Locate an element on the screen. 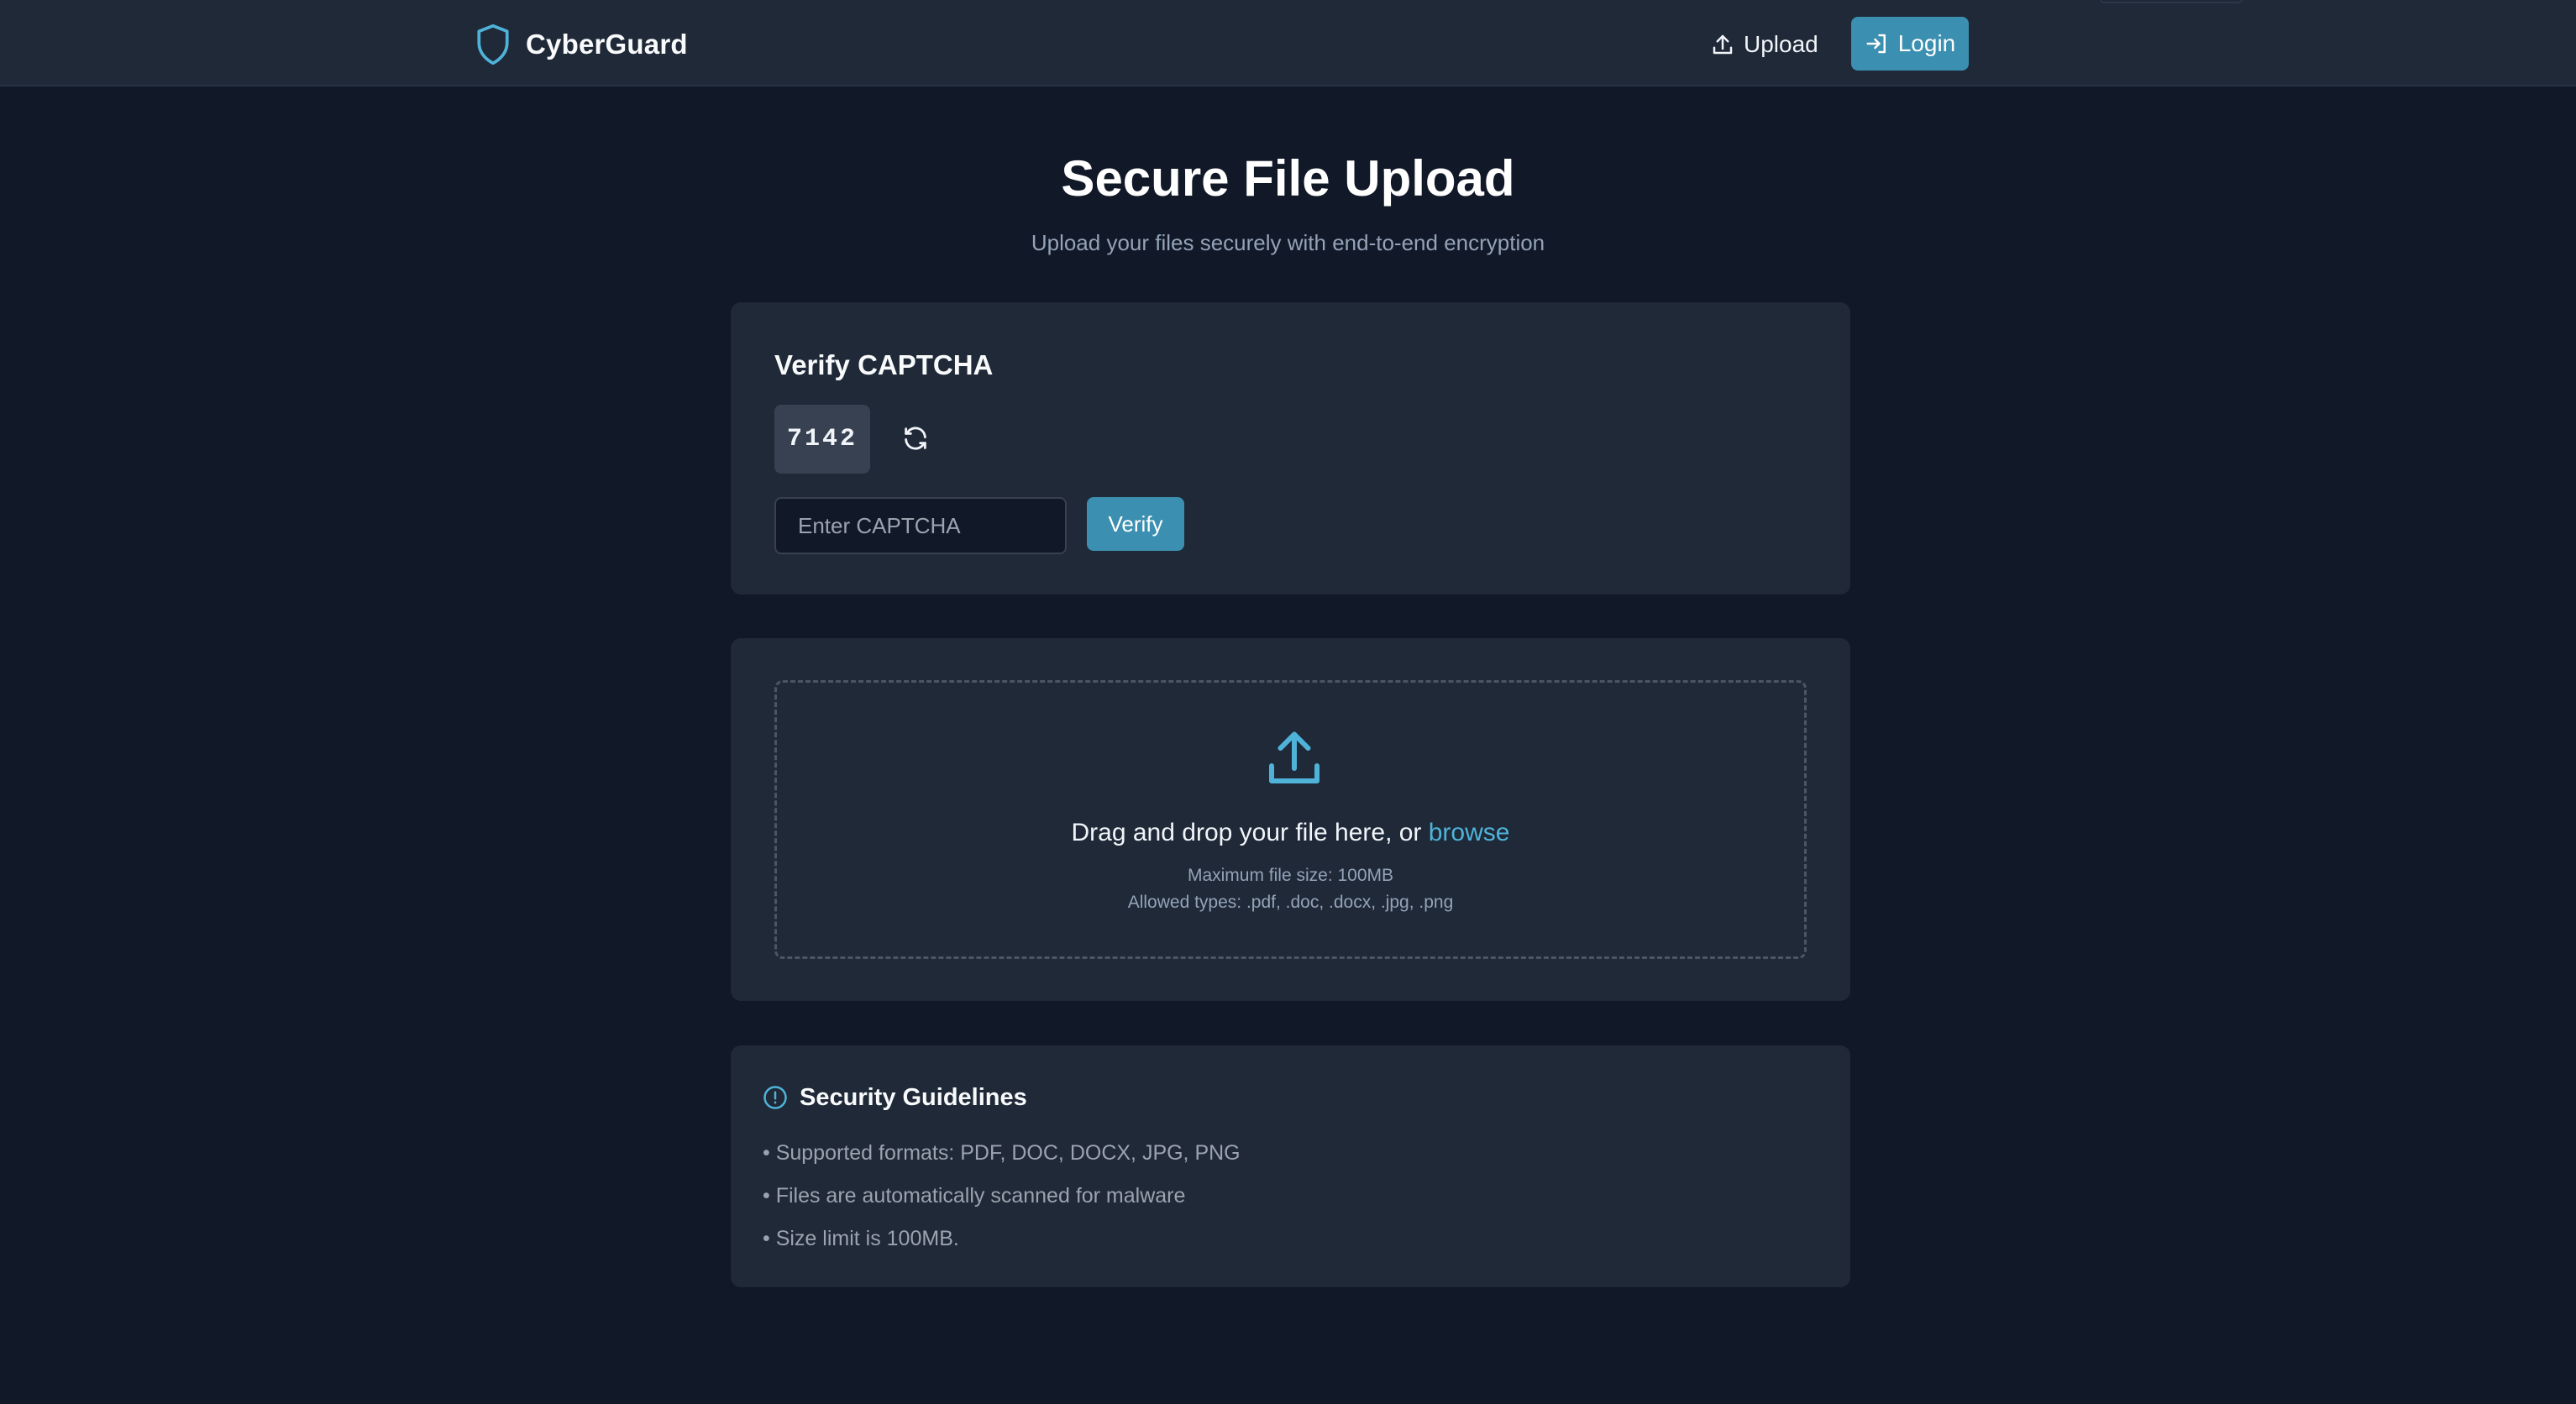  page-title: Secure File Upload is located at coordinates (1288, 179).